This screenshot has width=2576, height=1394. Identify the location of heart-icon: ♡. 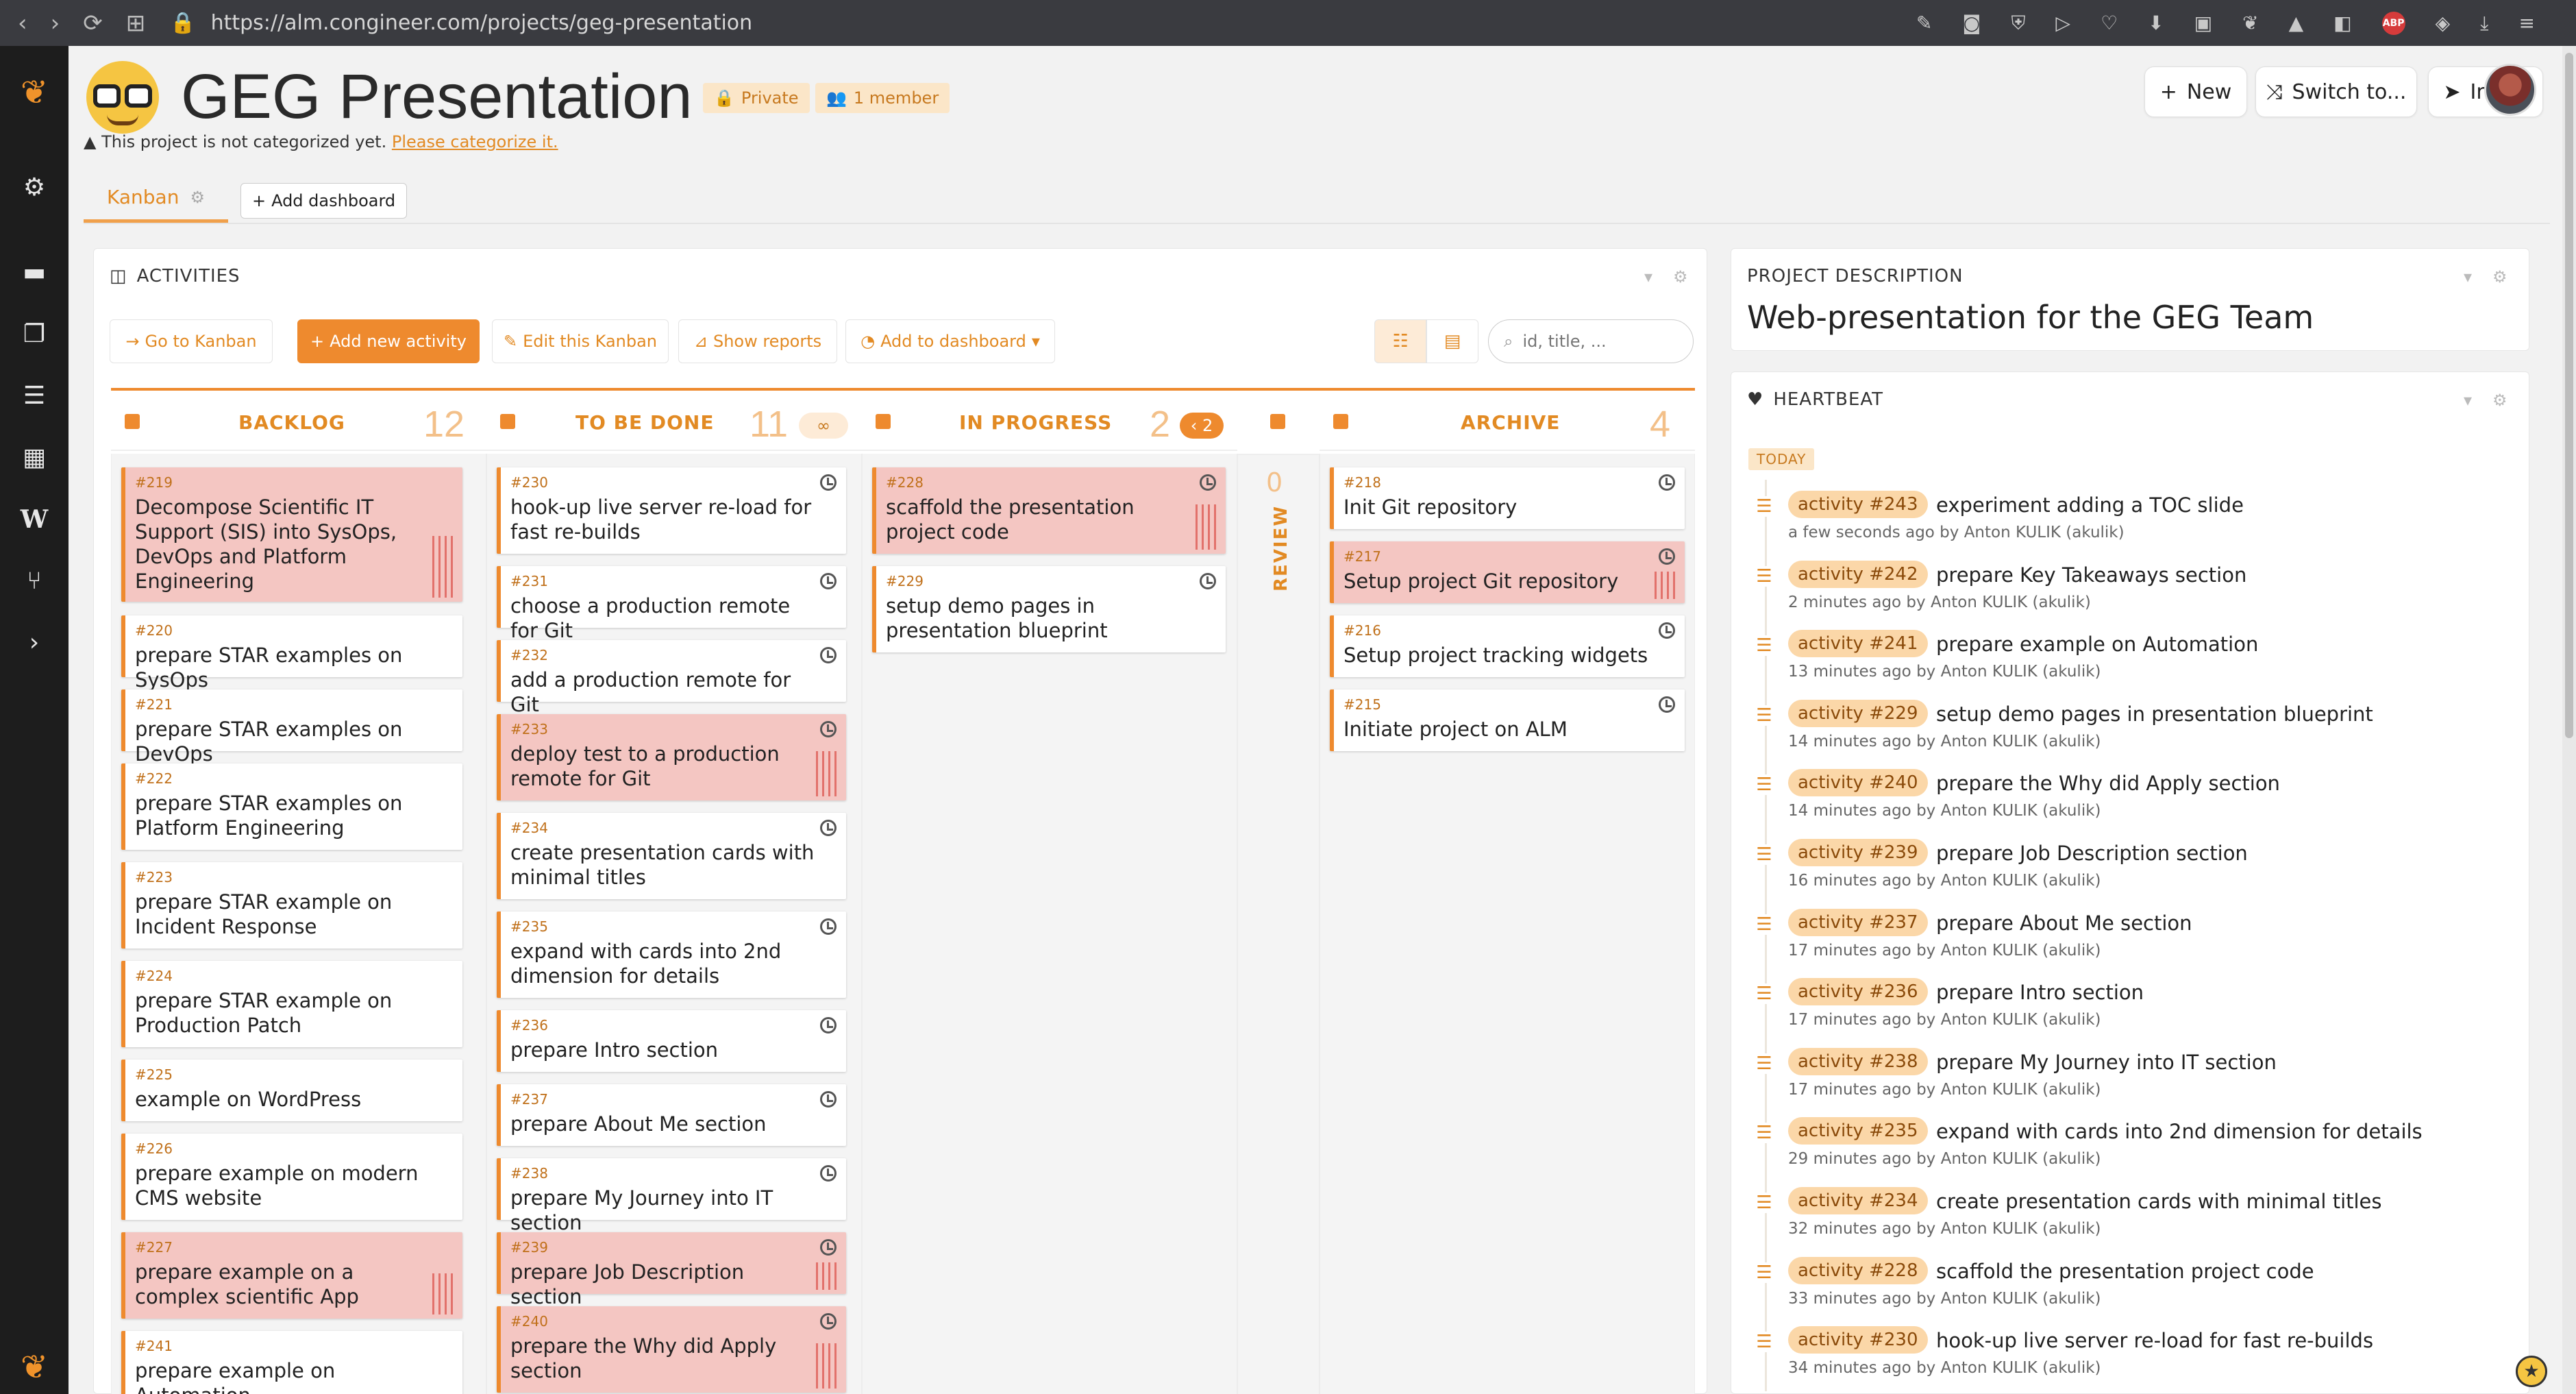
(2109, 23).